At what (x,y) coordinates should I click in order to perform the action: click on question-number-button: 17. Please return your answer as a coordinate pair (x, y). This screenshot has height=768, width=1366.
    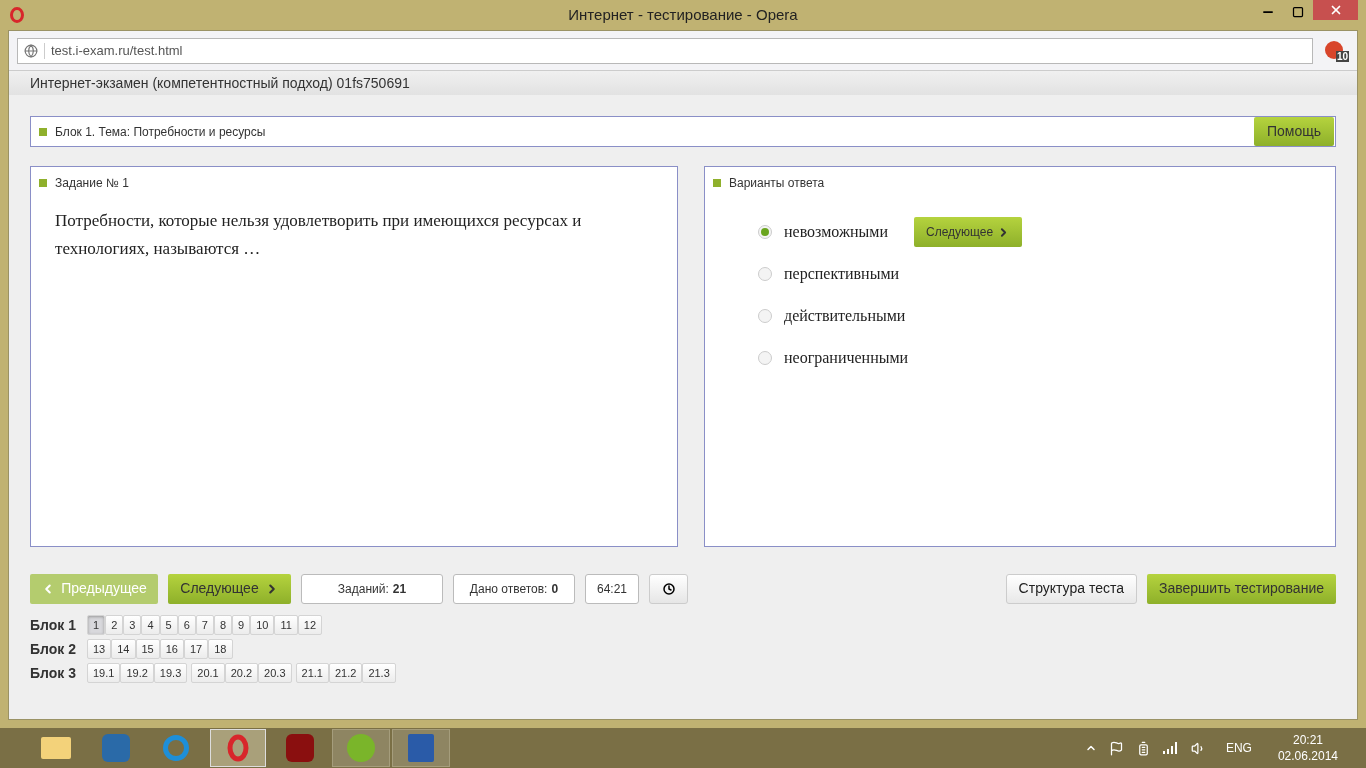
    Looking at the image, I should click on (196, 649).